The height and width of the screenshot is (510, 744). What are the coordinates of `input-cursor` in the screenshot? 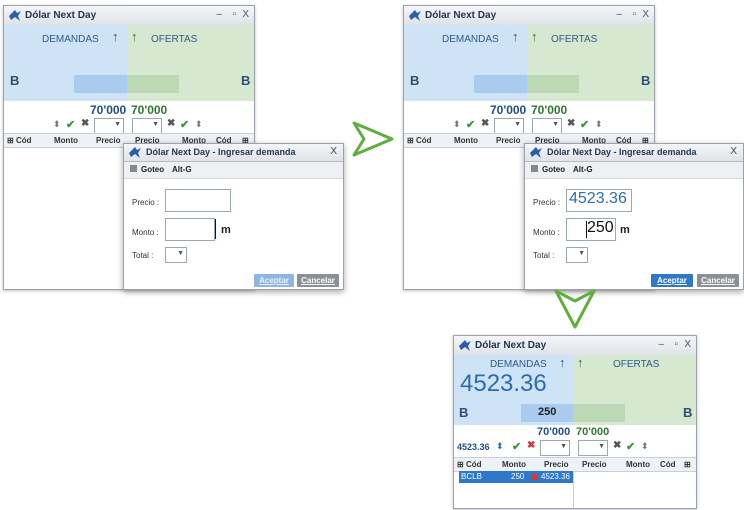 It's located at (215, 229).